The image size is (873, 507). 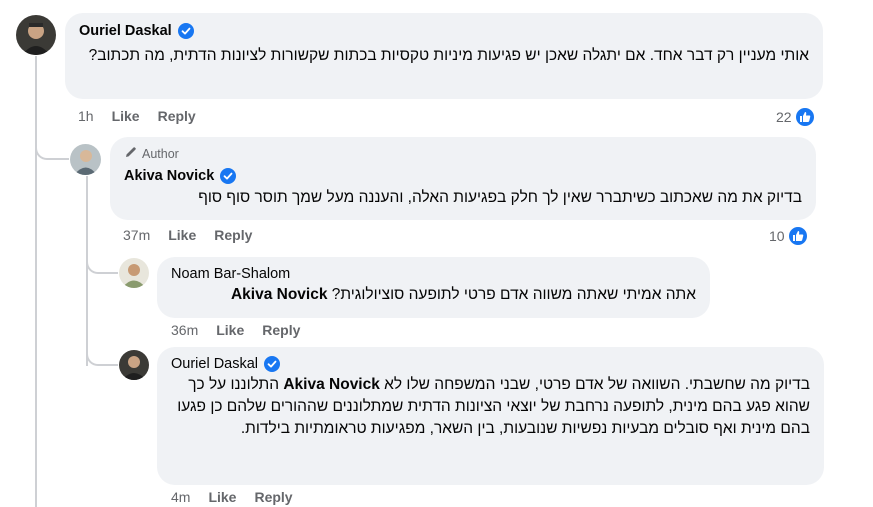 What do you see at coordinates (136, 235) in the screenshot?
I see `comment-timestamp: 37m` at bounding box center [136, 235].